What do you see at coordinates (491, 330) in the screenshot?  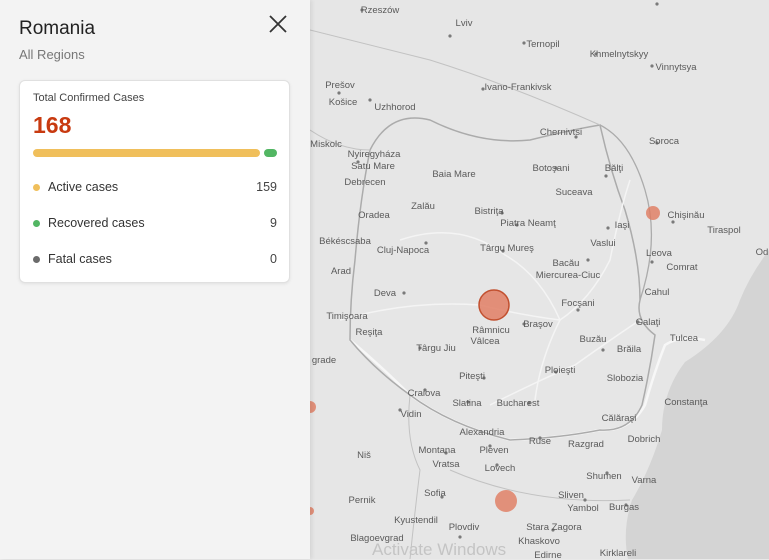 I see `city-label: Râmnicu` at bounding box center [491, 330].